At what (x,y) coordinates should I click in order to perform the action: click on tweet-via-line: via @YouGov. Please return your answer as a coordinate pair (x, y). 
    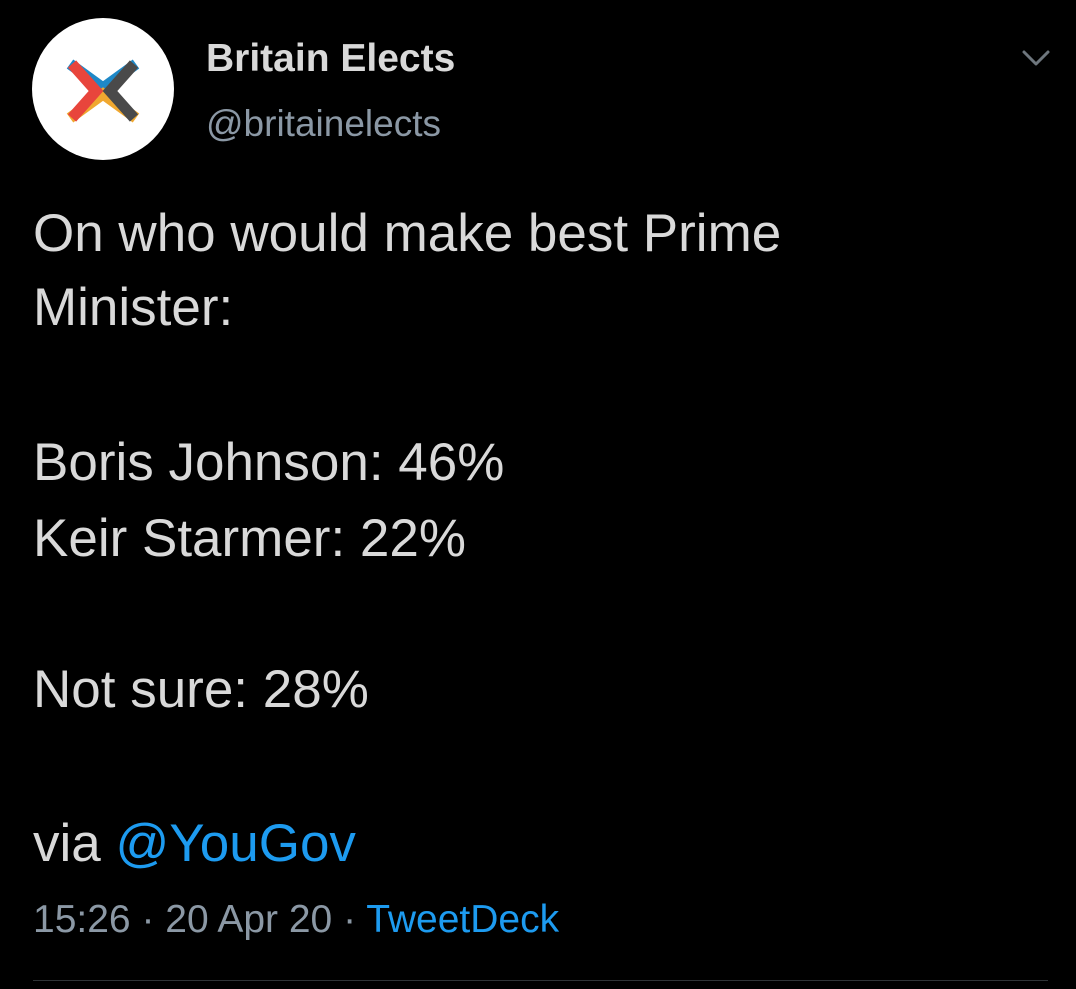
    Looking at the image, I should click on (538, 844).